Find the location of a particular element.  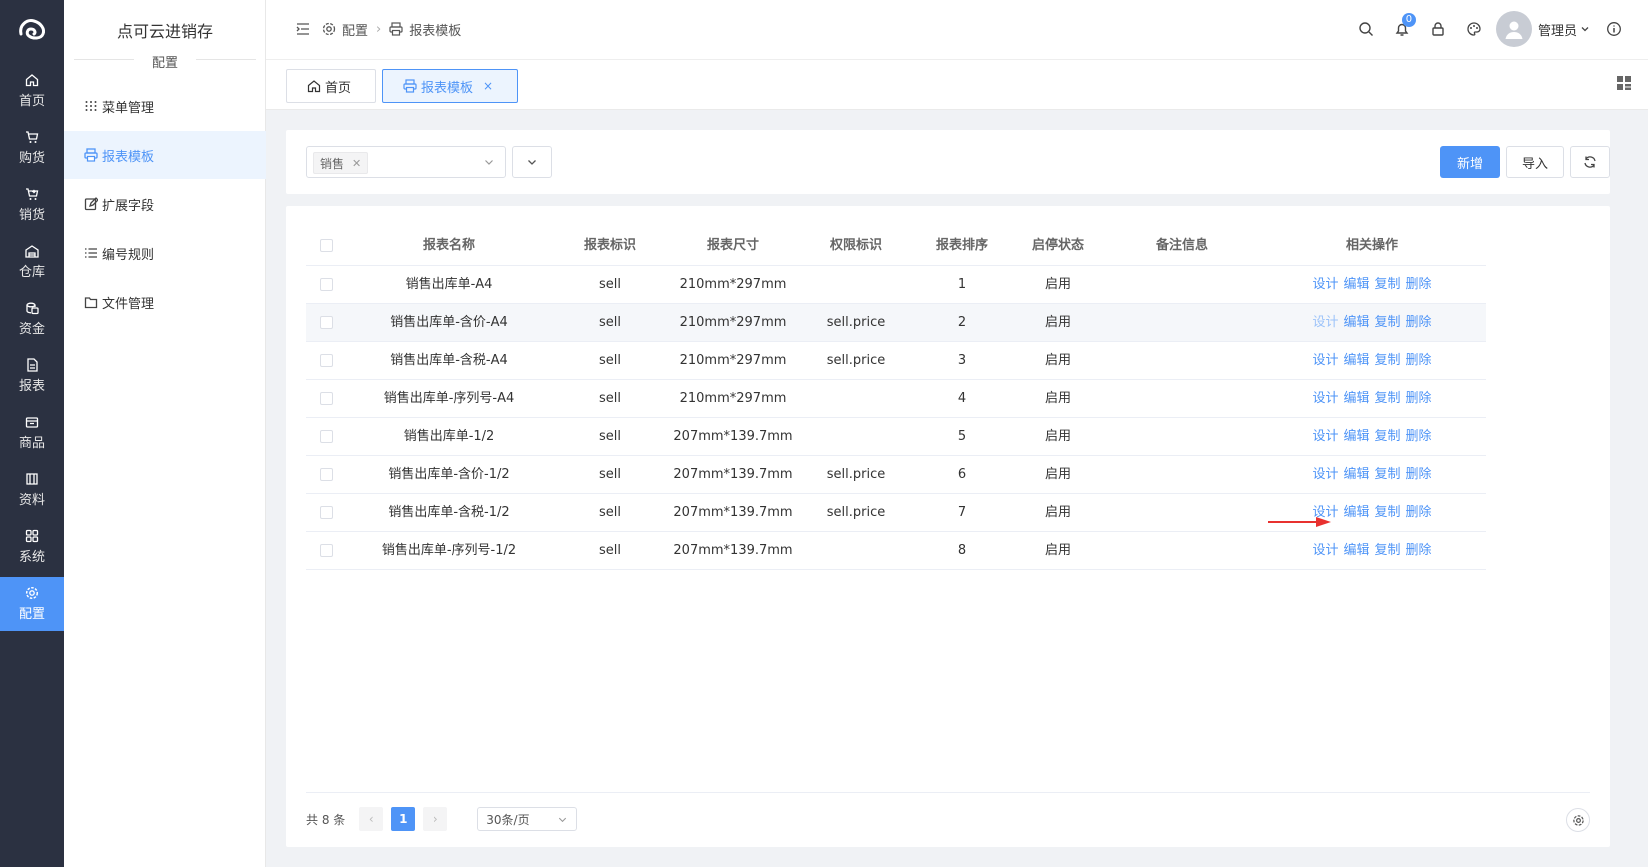

next-page-button: › is located at coordinates (435, 819).